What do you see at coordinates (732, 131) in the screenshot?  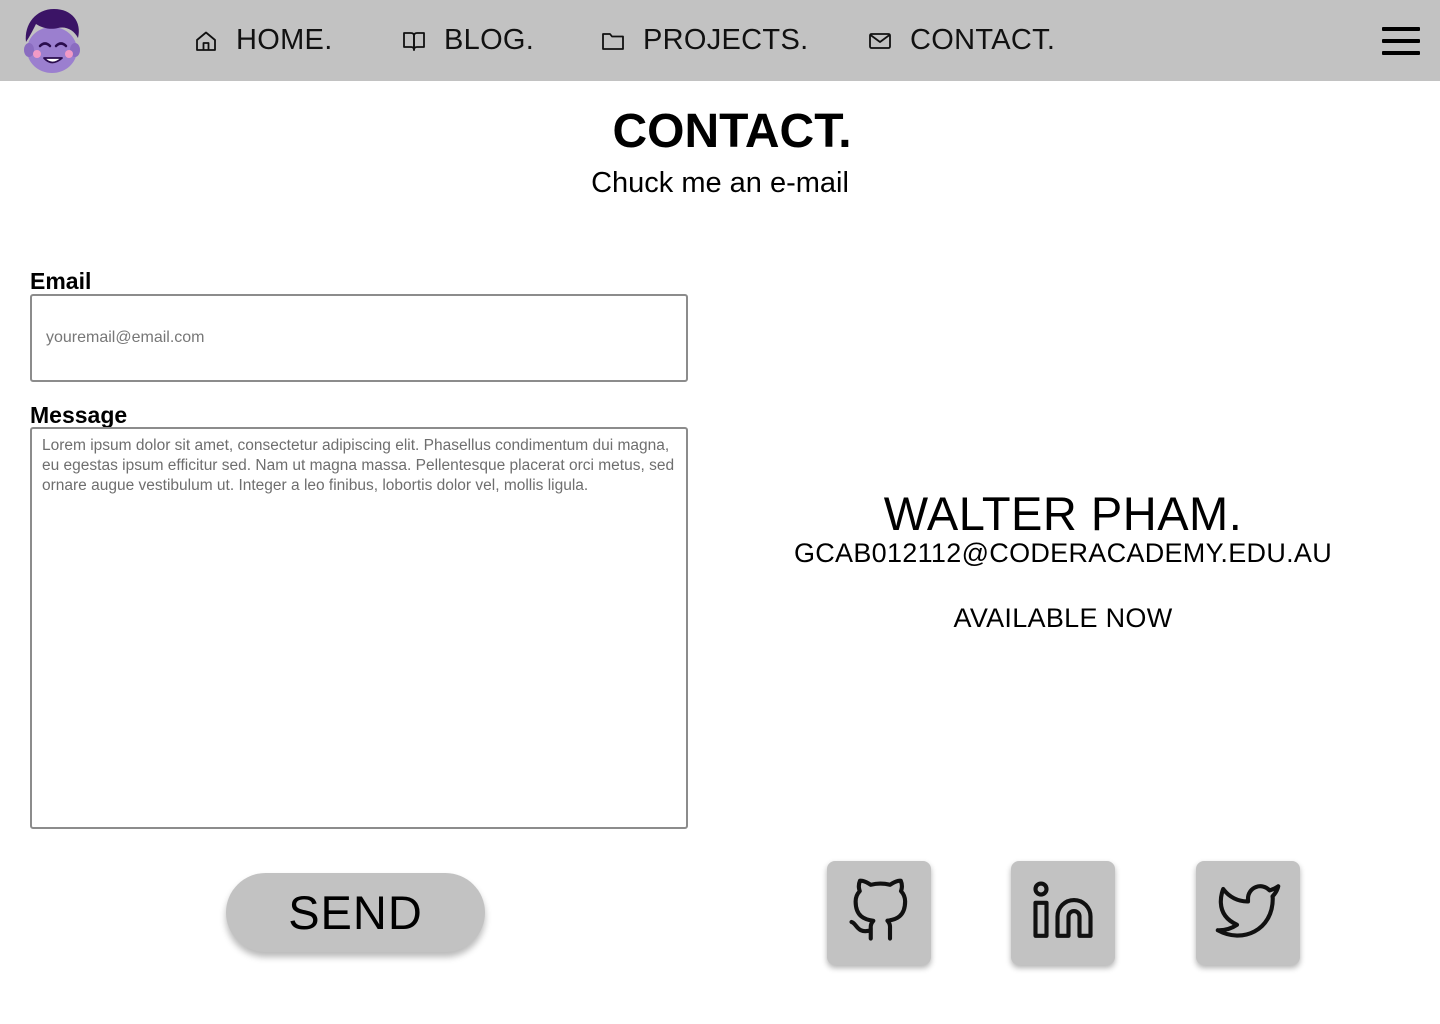 I see `page-title: CONTACT.` at bounding box center [732, 131].